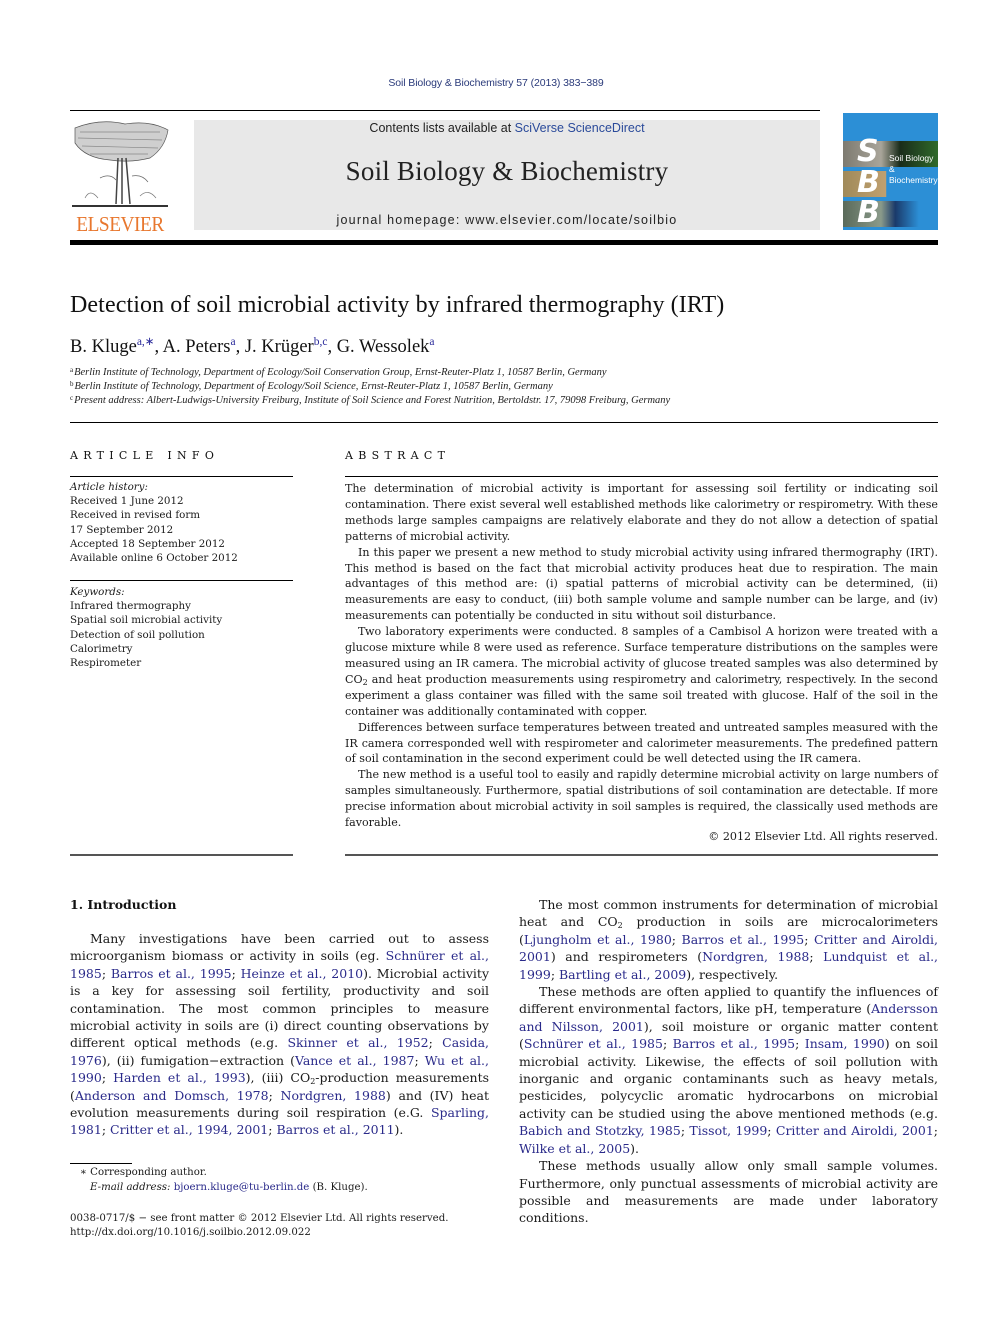 This screenshot has width=992, height=1323. What do you see at coordinates (507, 171) in the screenshot?
I see `journal-title: Soil Biology & Biochemistry` at bounding box center [507, 171].